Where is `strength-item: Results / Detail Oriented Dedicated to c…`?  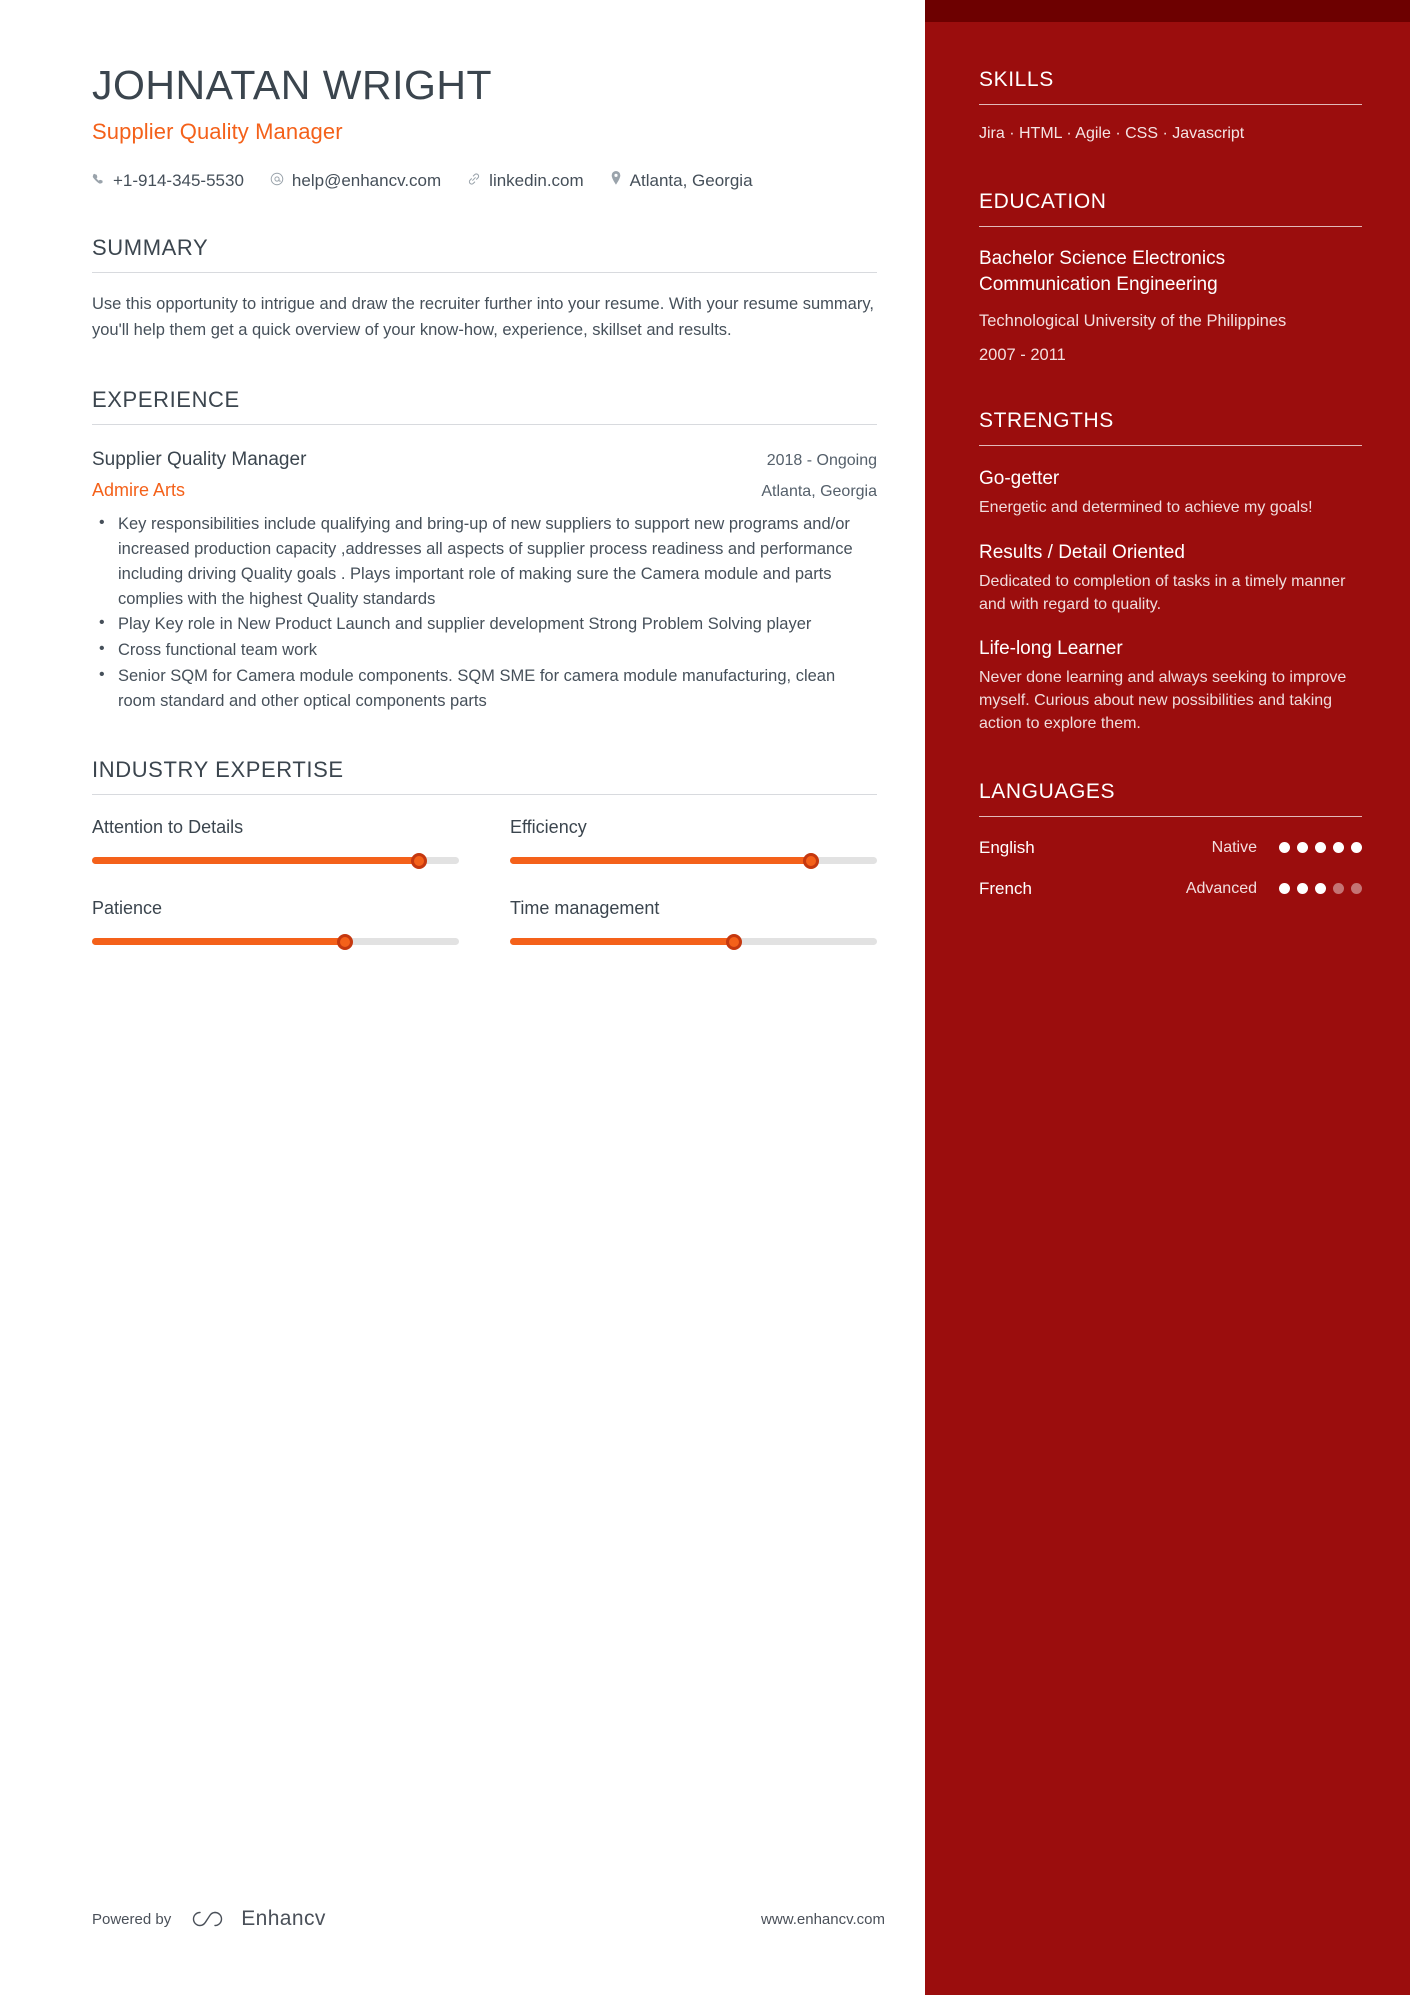
strength-item: Results / Detail Oriented Dedicated to c… is located at coordinates (1170, 579).